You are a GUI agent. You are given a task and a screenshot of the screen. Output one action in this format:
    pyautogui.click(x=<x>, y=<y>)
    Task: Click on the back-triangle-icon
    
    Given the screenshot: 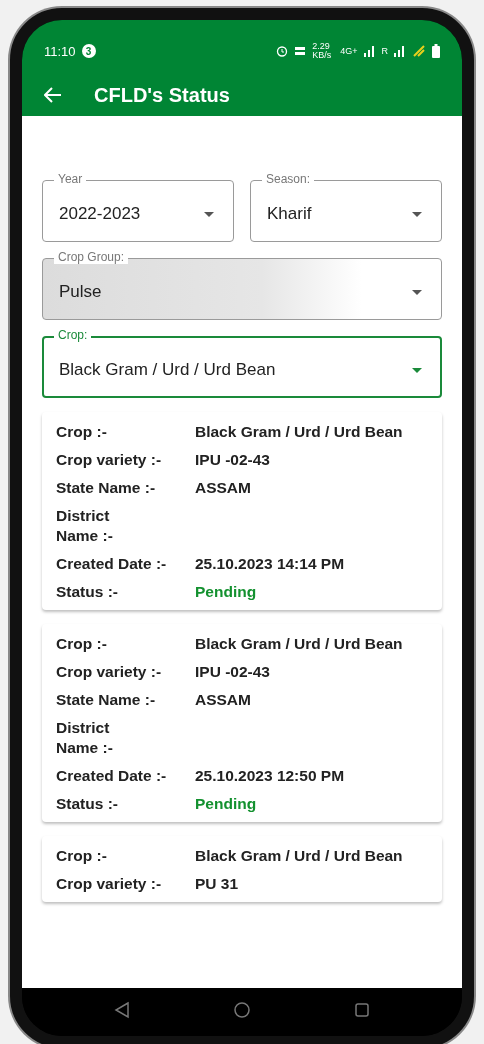 What is the action you would take?
    pyautogui.click(x=121, y=1010)
    